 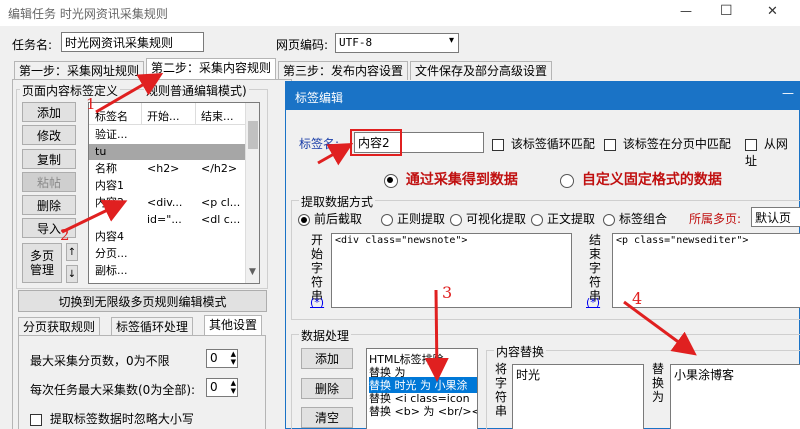 What do you see at coordinates (637, 298) in the screenshot?
I see `annotation-number-4: 4` at bounding box center [637, 298].